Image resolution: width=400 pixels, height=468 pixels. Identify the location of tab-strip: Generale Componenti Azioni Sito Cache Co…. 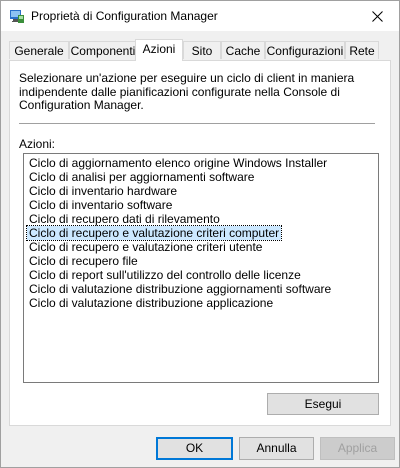
(201, 50).